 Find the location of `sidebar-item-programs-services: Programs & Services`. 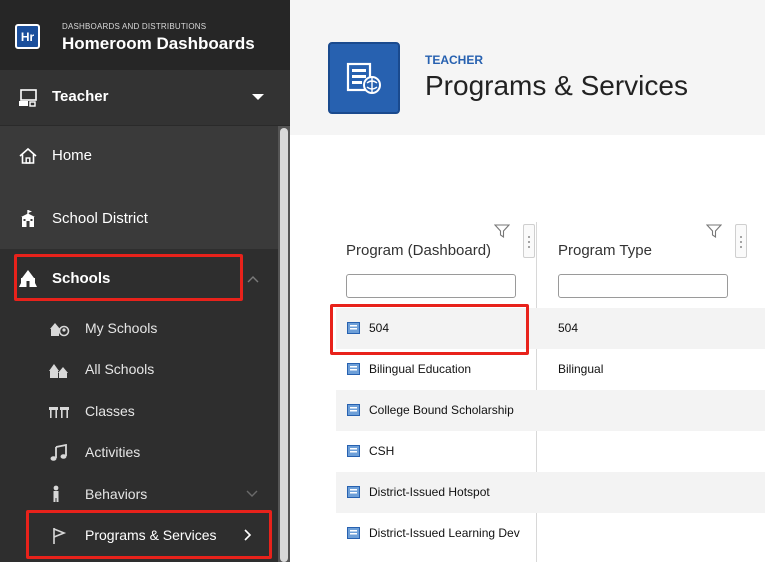

sidebar-item-programs-services: Programs & Services is located at coordinates (139, 535).